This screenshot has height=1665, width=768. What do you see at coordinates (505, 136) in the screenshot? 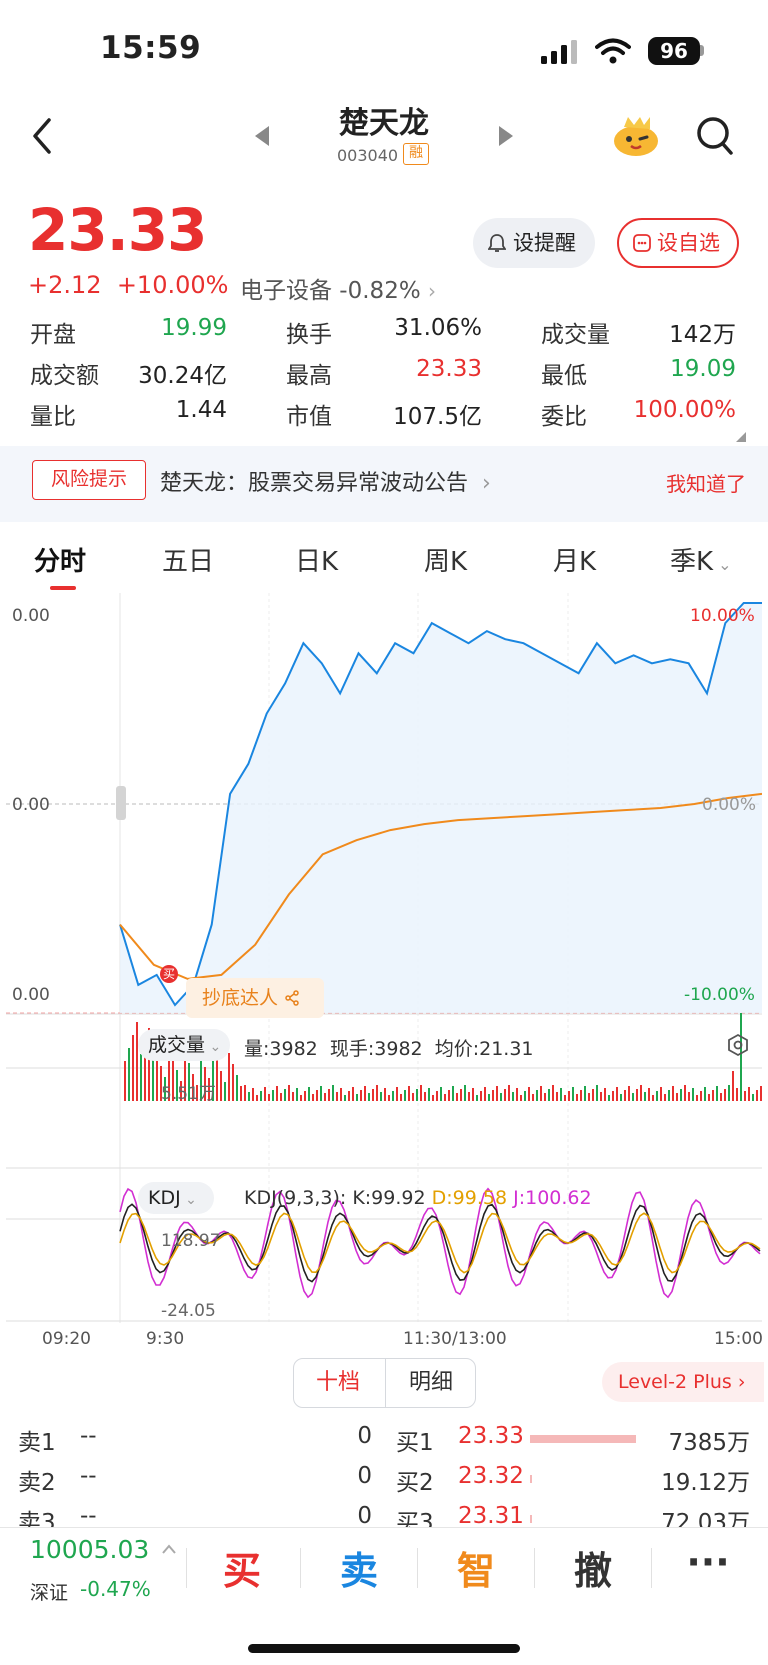
I see `next-stock-icon` at bounding box center [505, 136].